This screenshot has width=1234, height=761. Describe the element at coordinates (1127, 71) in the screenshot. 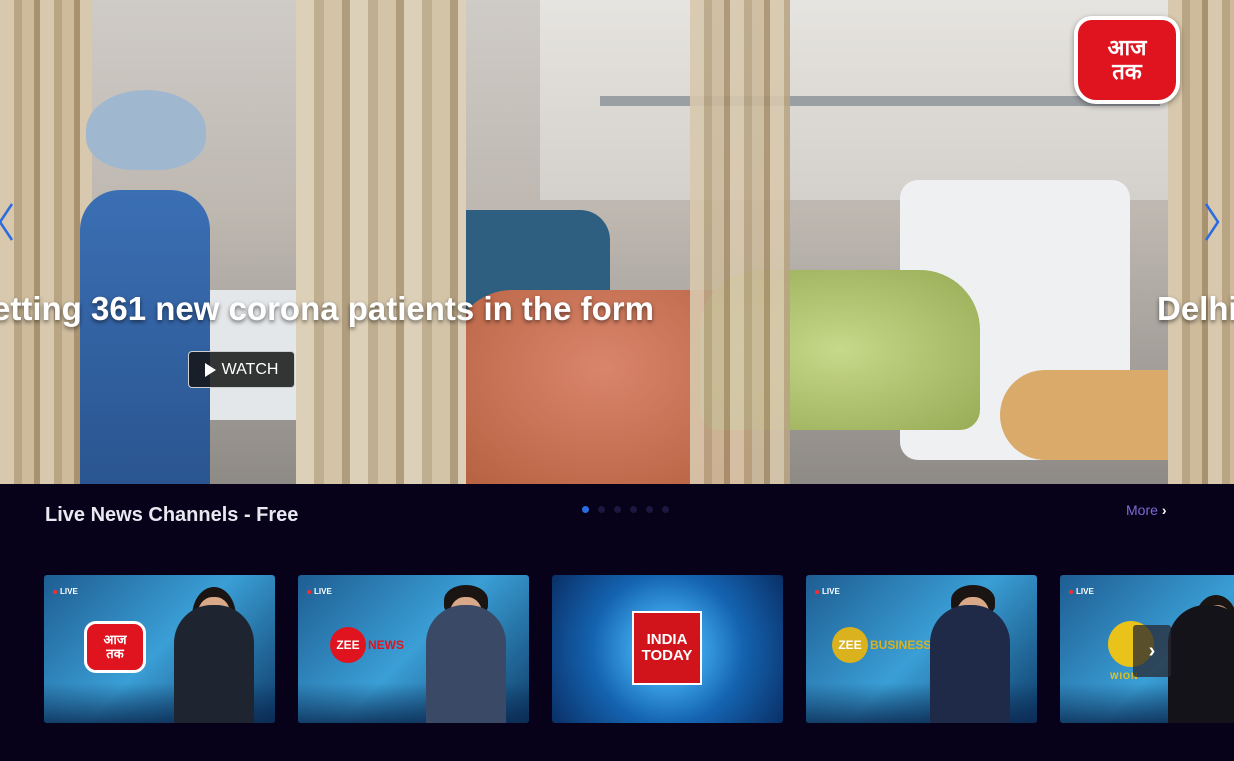

I see `logo-text-bottom: तक` at that location.